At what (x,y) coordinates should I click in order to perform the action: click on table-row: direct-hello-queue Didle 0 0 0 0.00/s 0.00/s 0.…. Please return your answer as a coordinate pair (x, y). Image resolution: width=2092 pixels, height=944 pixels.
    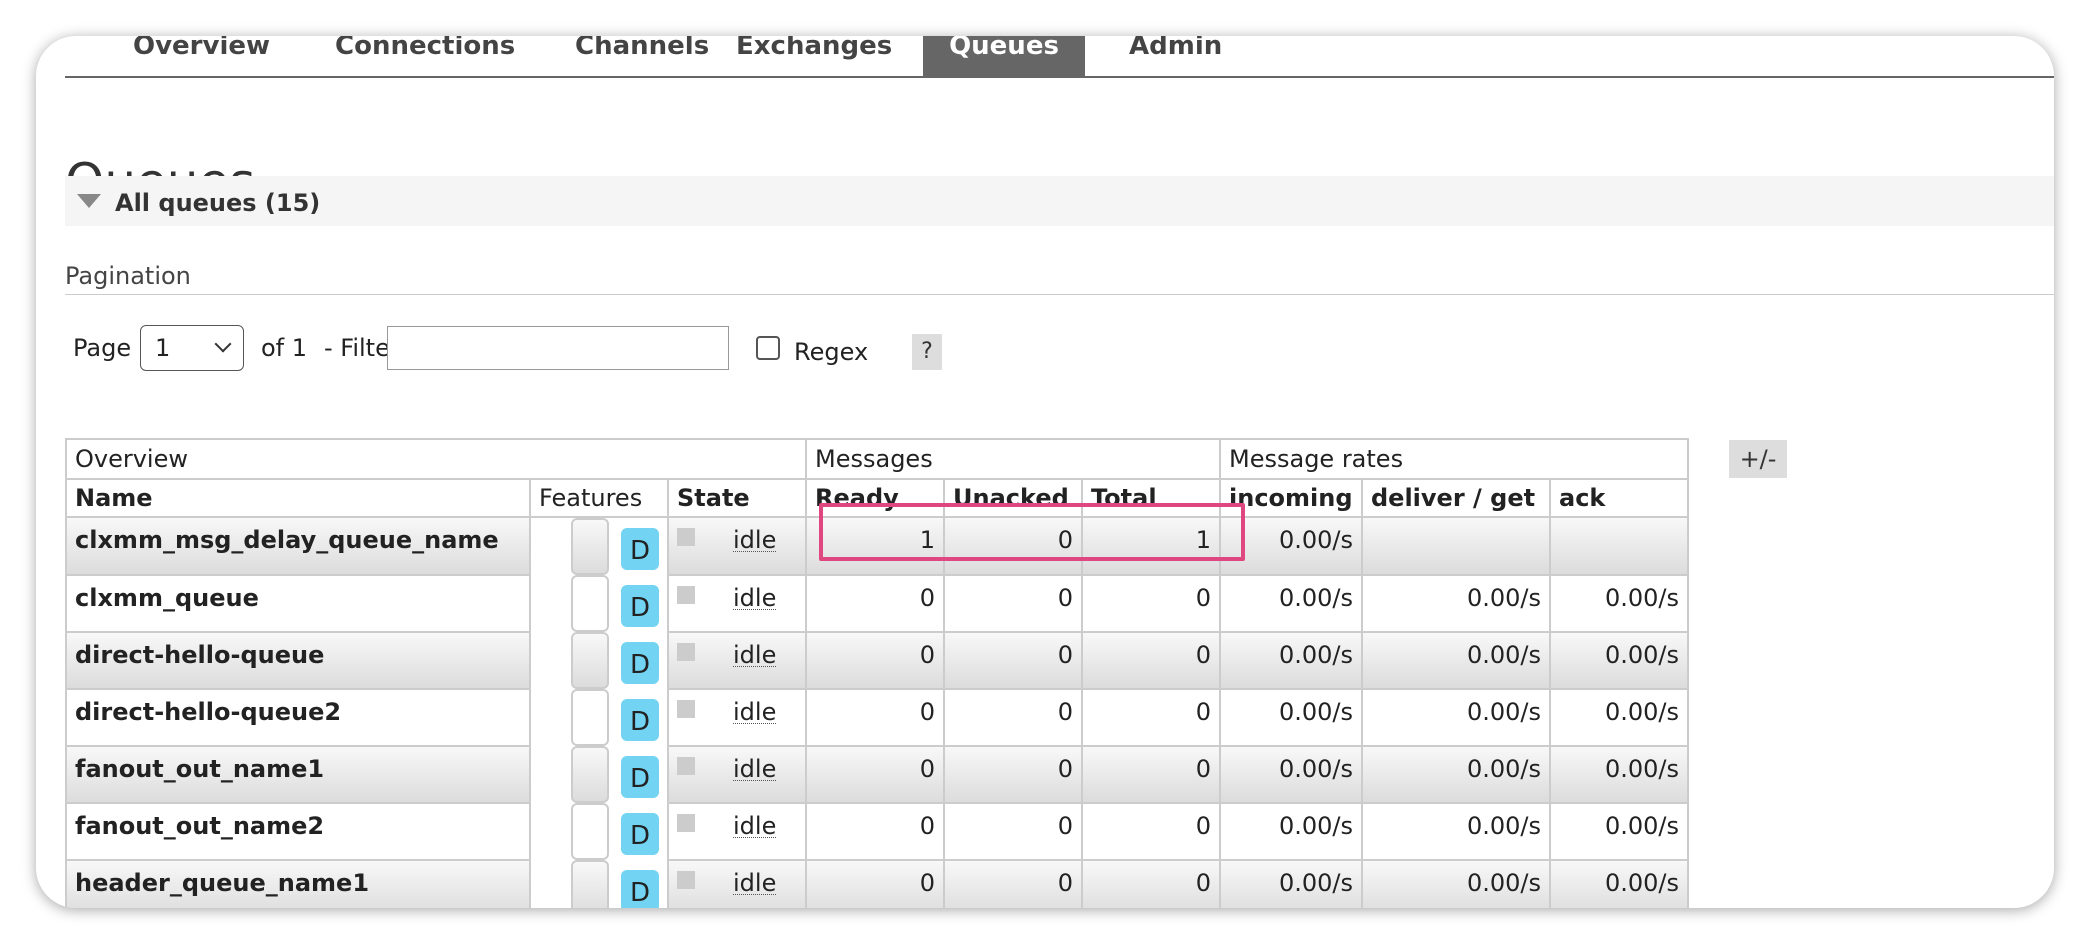
    Looking at the image, I should click on (877, 660).